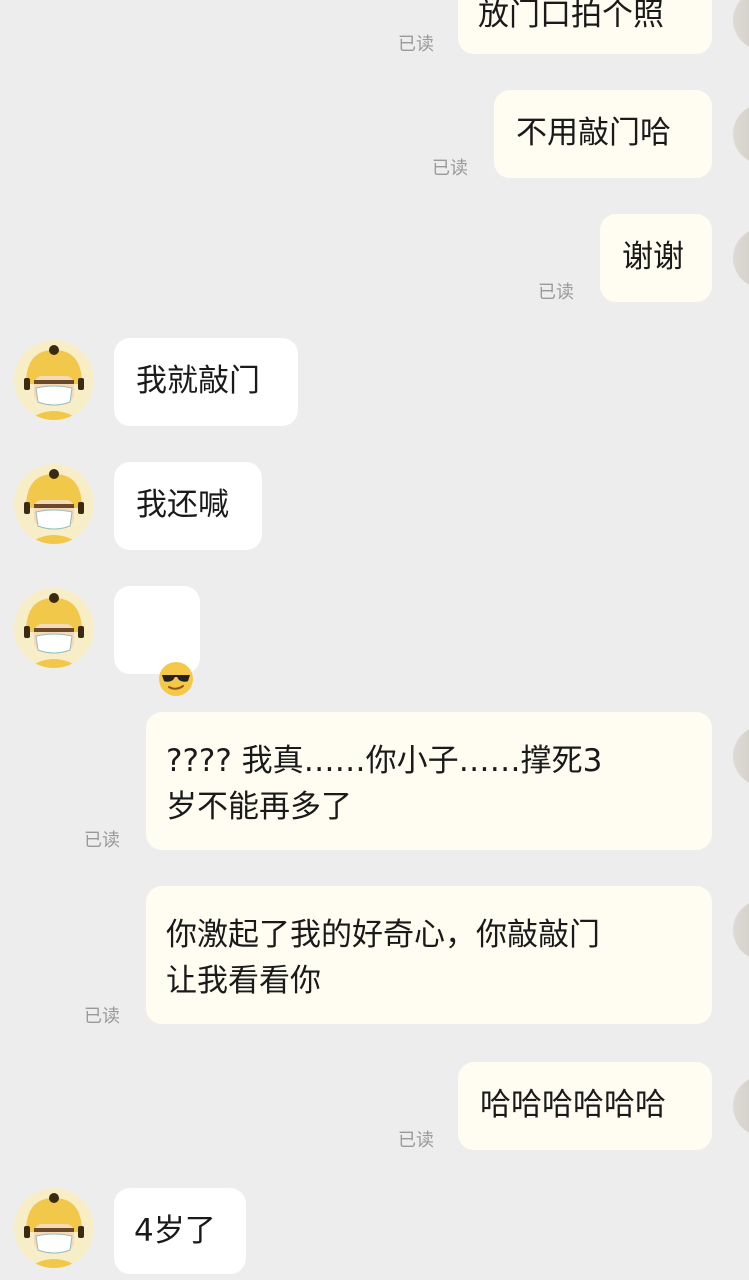 The width and height of the screenshot is (749, 1280). I want to click on outgoing-message-bubble: ???? 我真……你小子……撑死3 岁不能再多了, so click(429, 781).